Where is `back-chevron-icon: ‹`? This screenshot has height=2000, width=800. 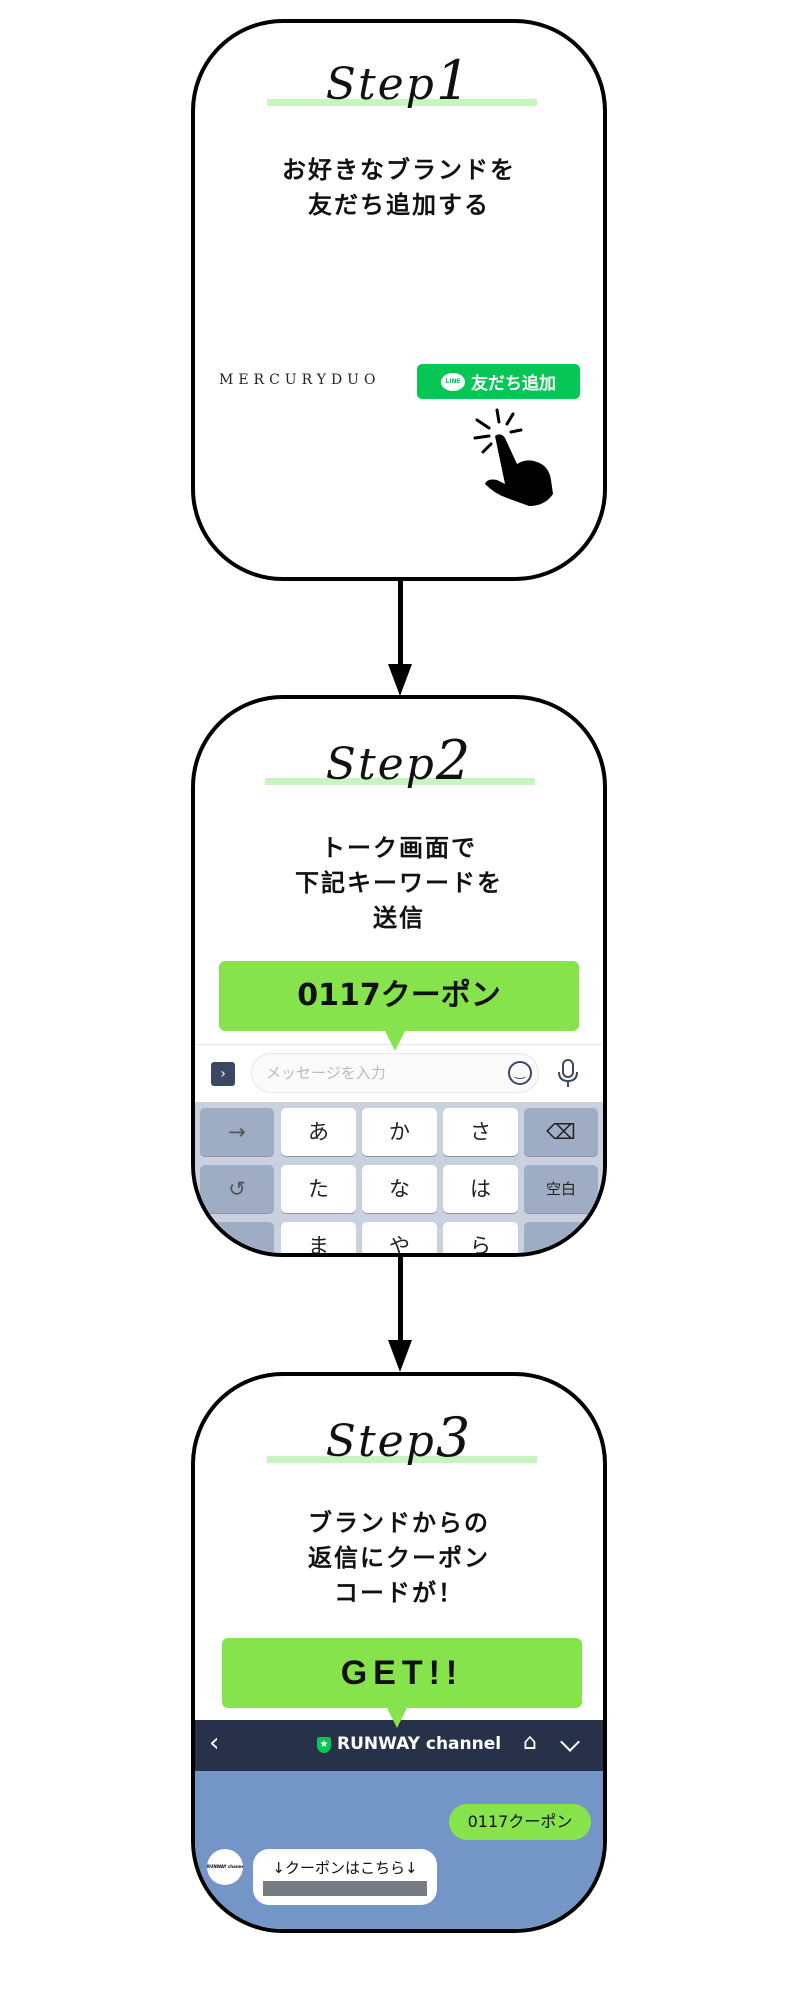
back-chevron-icon: ‹ is located at coordinates (214, 1743).